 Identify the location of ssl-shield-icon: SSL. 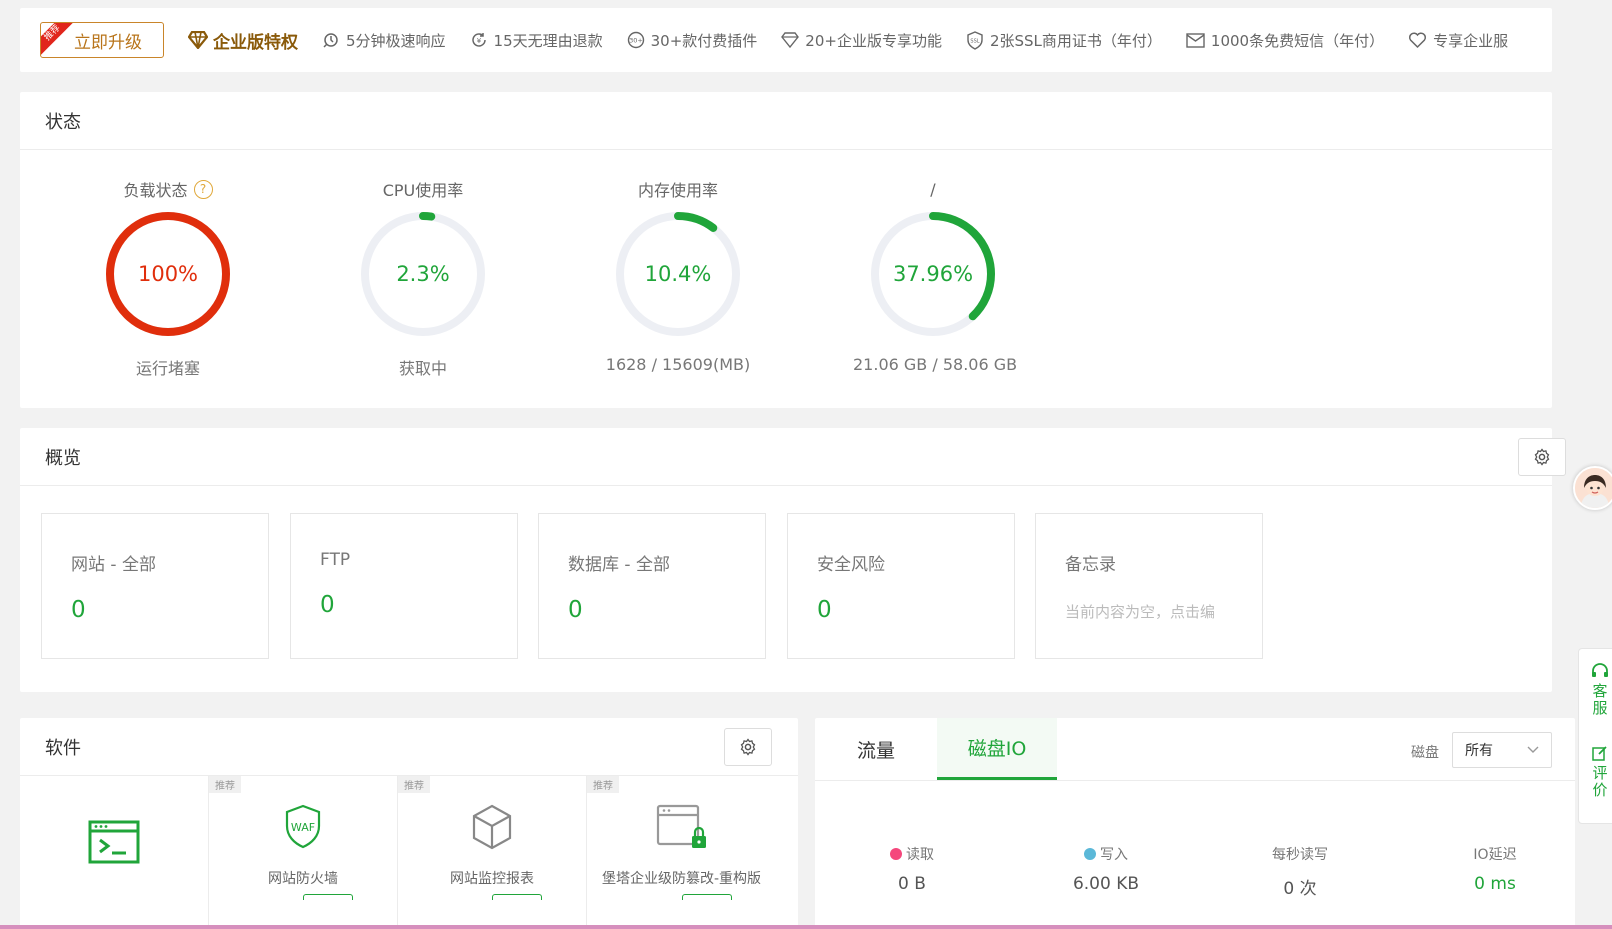
(975, 40).